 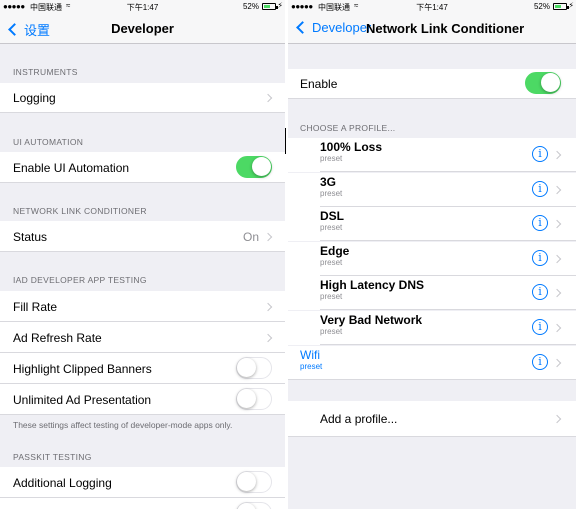 I want to click on status-time: 下午1:47, so click(x=432, y=7).